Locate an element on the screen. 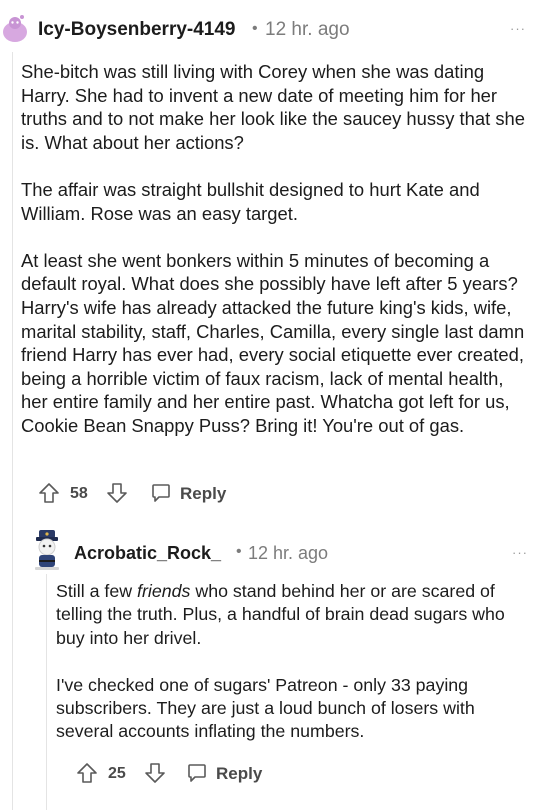 The height and width of the screenshot is (810, 538). reply-header: Acrobatic_Rock_ • 12 hr. ago ··· is located at coordinates (284, 552).